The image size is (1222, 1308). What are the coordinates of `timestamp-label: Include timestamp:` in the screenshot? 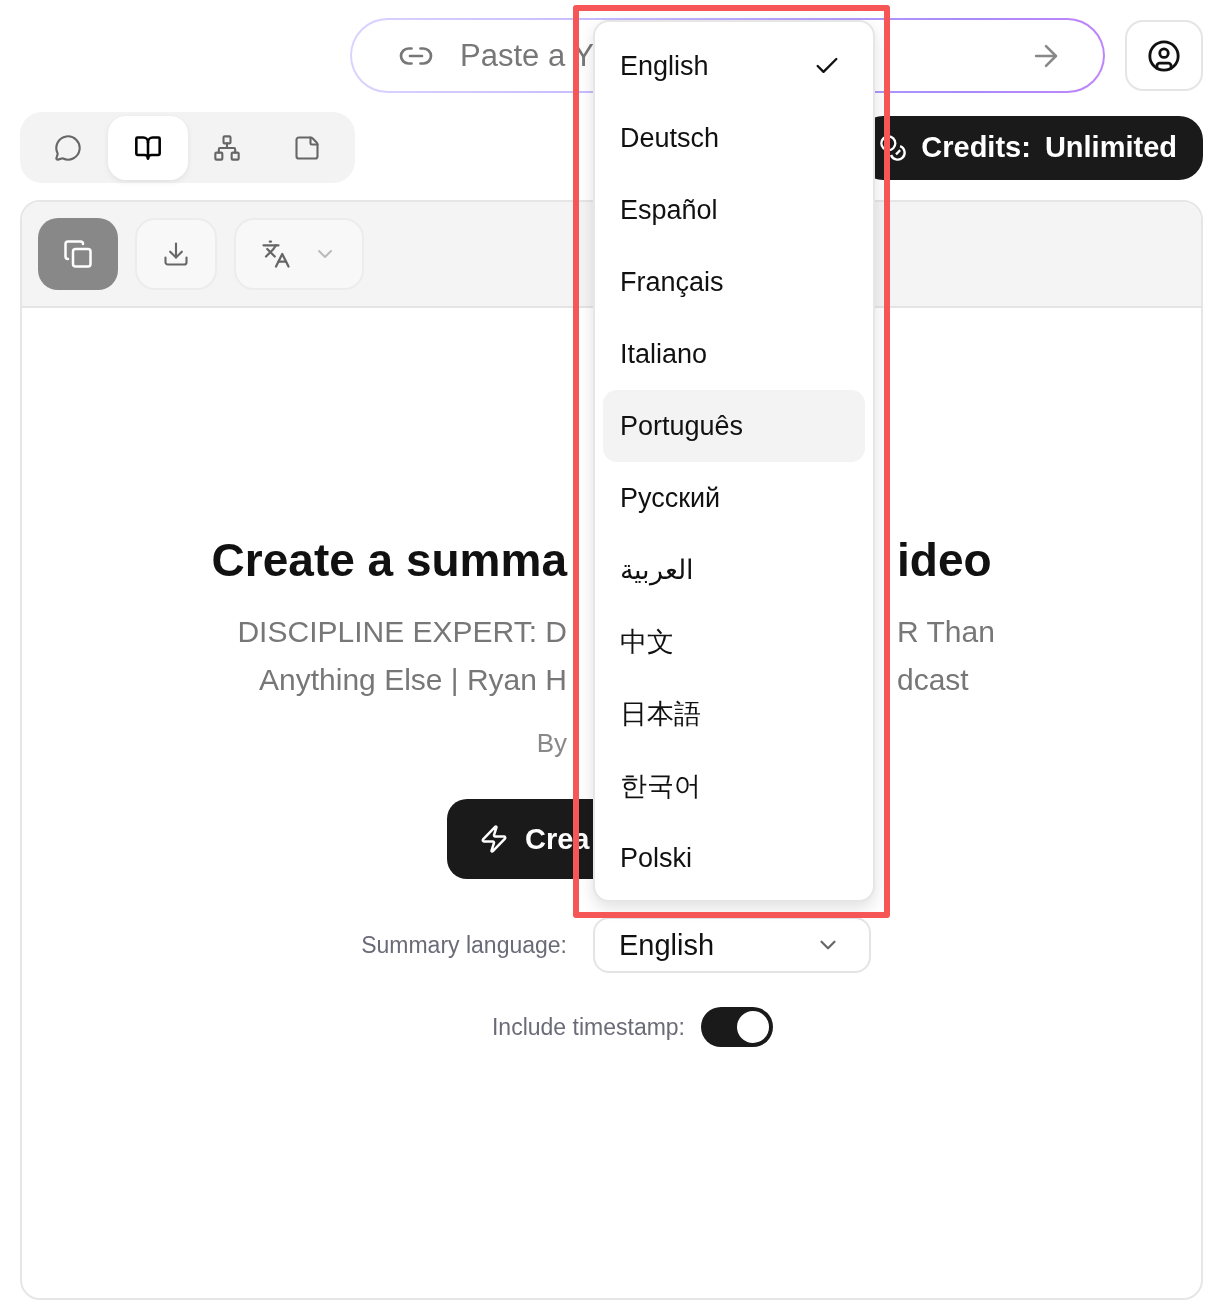 It's located at (588, 1027).